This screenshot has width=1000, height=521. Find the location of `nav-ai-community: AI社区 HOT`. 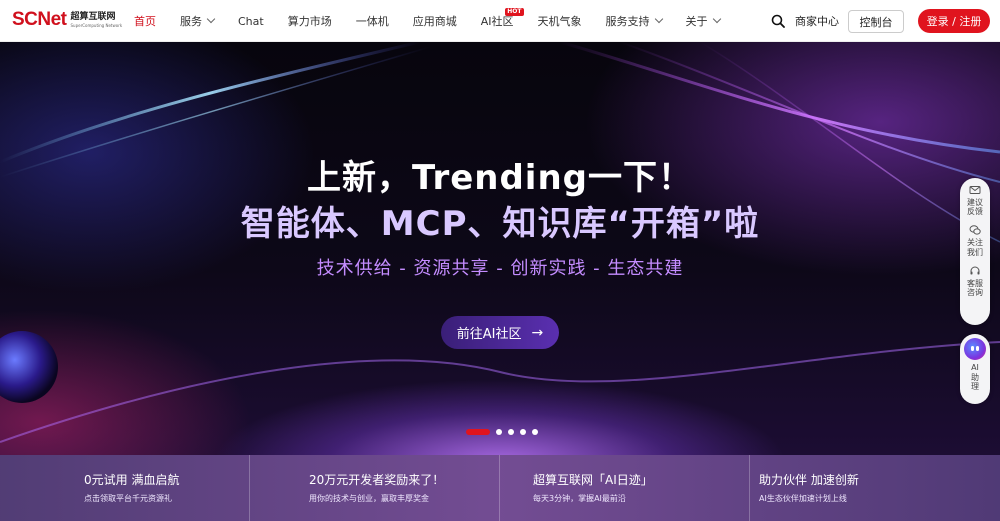

nav-ai-community: AI社区 HOT is located at coordinates (497, 21).